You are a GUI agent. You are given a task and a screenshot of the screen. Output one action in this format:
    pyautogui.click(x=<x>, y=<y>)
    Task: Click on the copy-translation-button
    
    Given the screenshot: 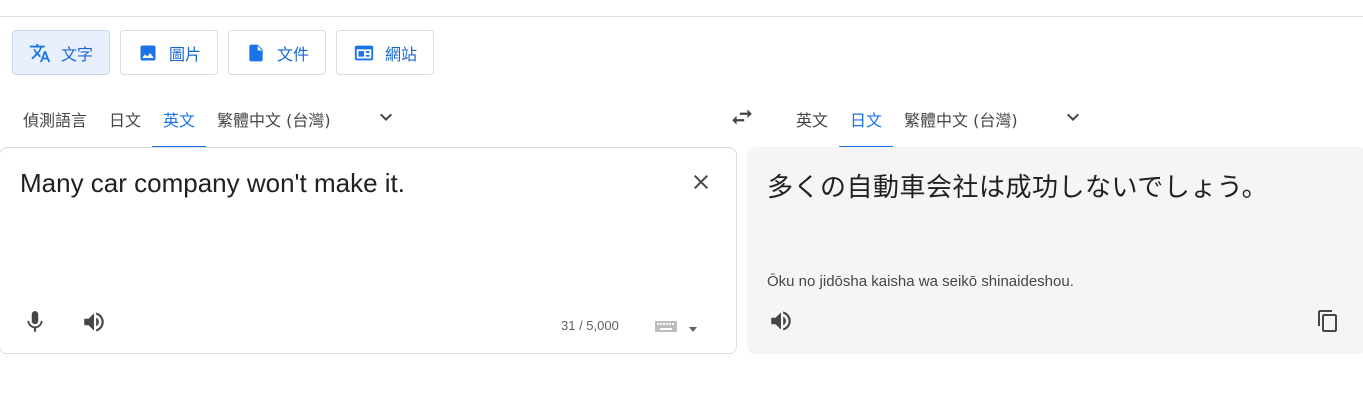 What is the action you would take?
    pyautogui.click(x=1328, y=323)
    